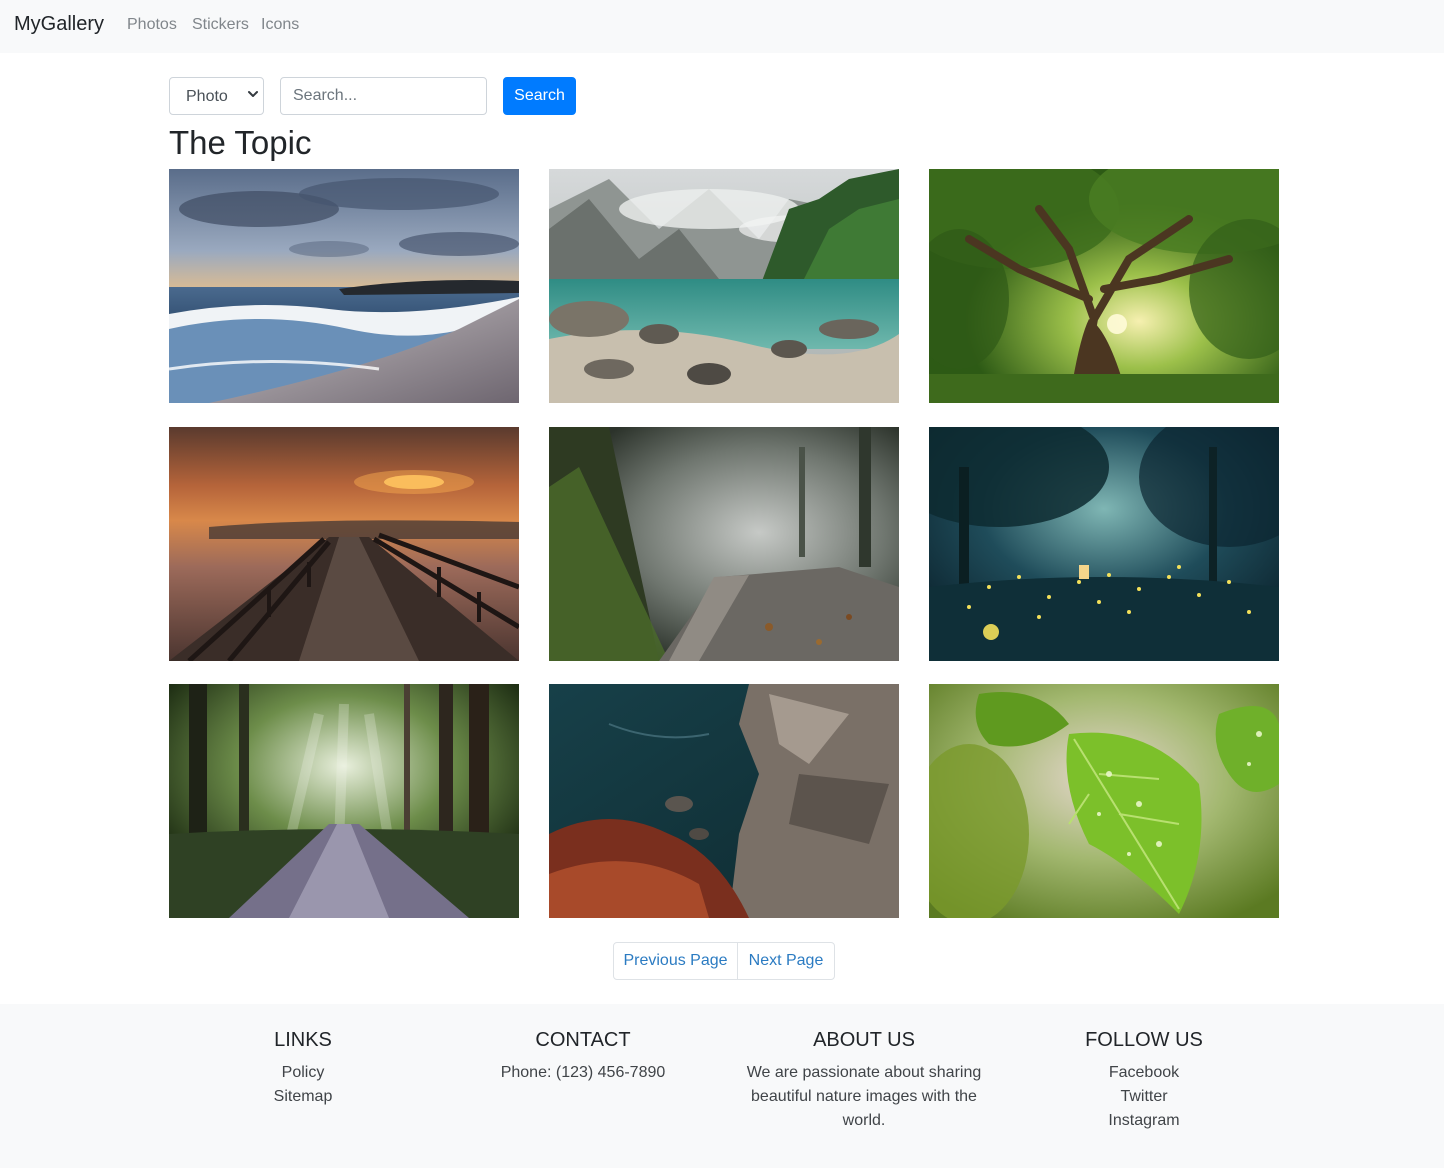 This screenshot has height=1168, width=1444. Describe the element at coordinates (1144, 1097) in the screenshot. I see `footer-link-twitter: Twitter` at that location.